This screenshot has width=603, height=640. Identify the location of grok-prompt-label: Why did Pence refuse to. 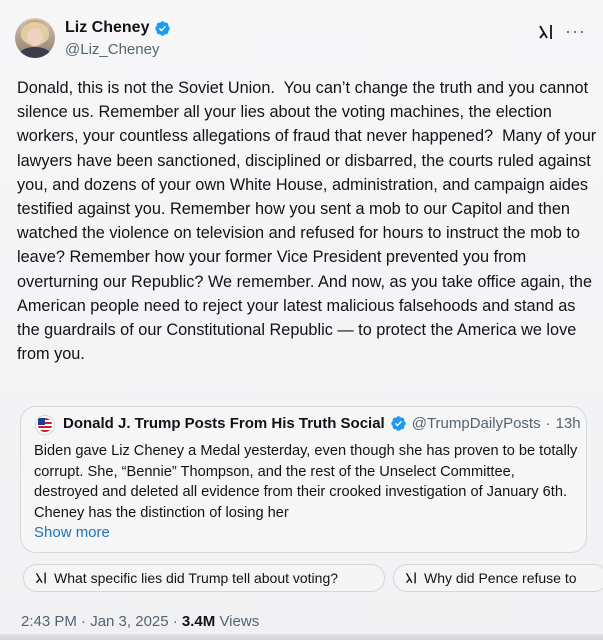
(500, 578).